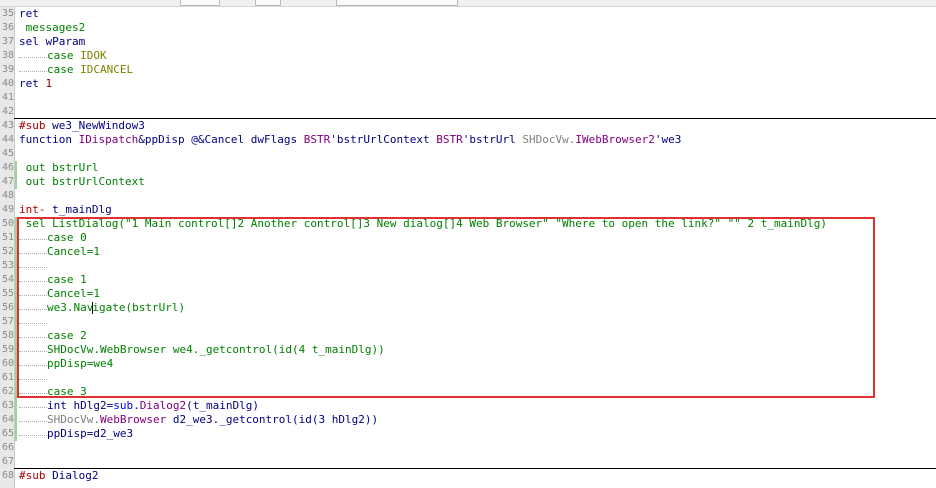 The width and height of the screenshot is (936, 488). Describe the element at coordinates (468, 210) in the screenshot. I see `code-line: 49 int- t_mainDlg` at that location.